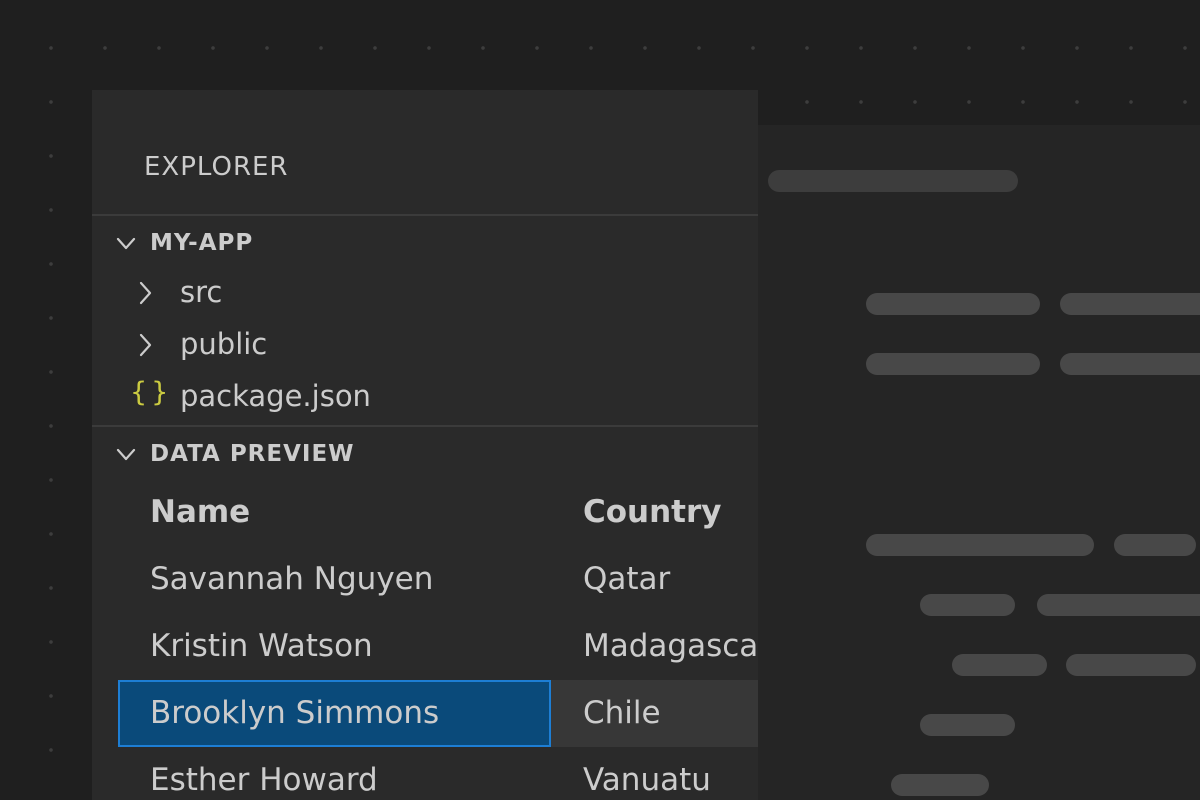  I want to click on table-row: Esther Howard Vanuatu, so click(425, 773).